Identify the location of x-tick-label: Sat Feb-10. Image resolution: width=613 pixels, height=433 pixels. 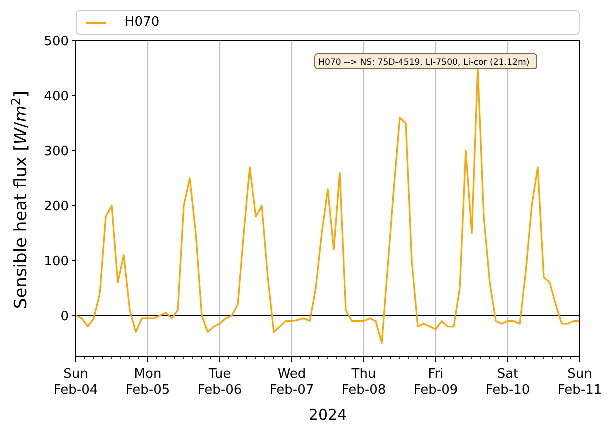
(508, 382).